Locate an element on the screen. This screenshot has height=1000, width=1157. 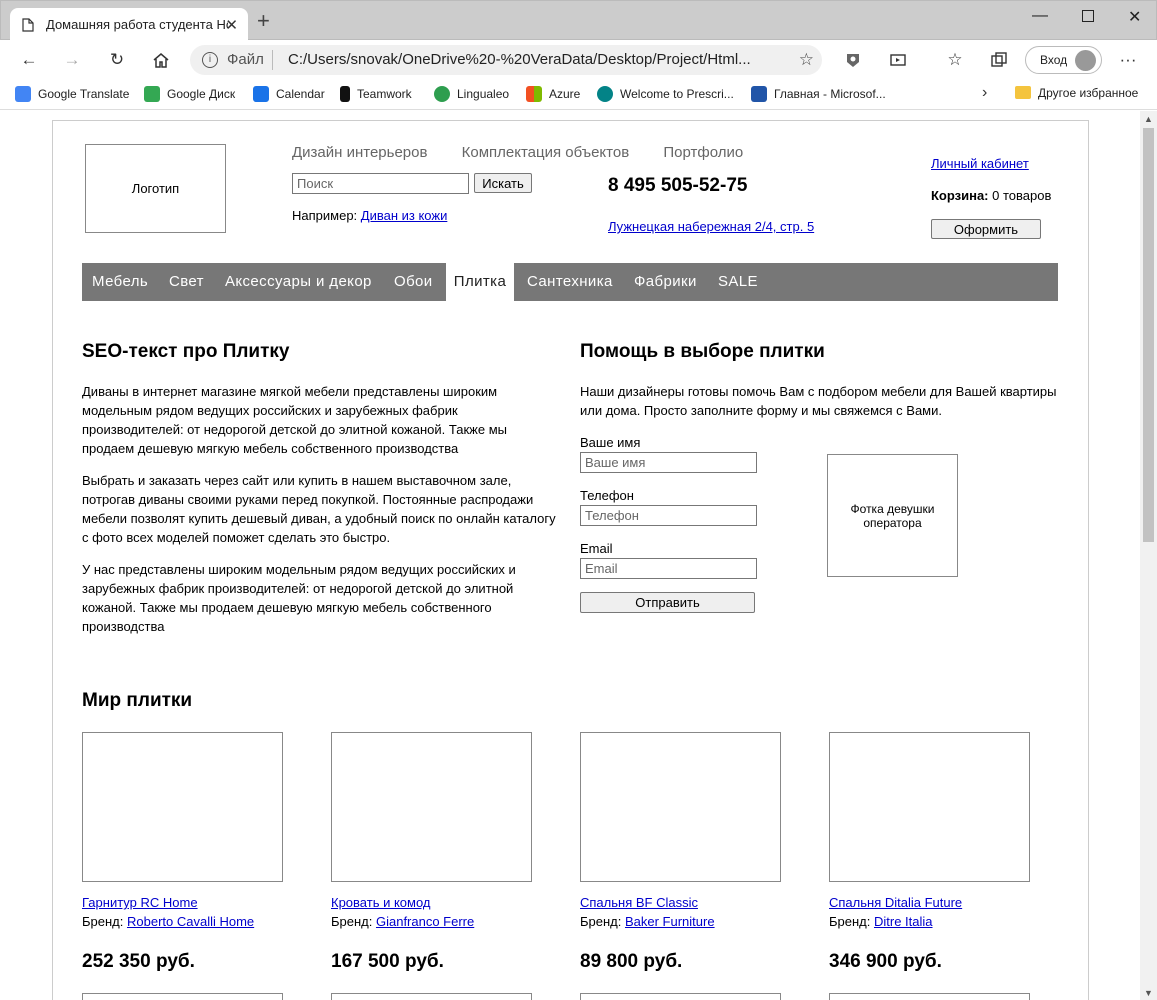
microsoft-icon is located at coordinates (759, 94).